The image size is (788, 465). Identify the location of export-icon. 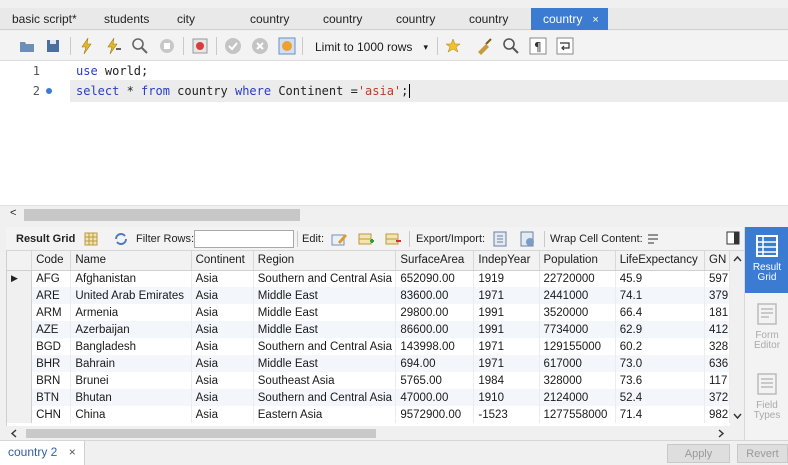
(501, 239).